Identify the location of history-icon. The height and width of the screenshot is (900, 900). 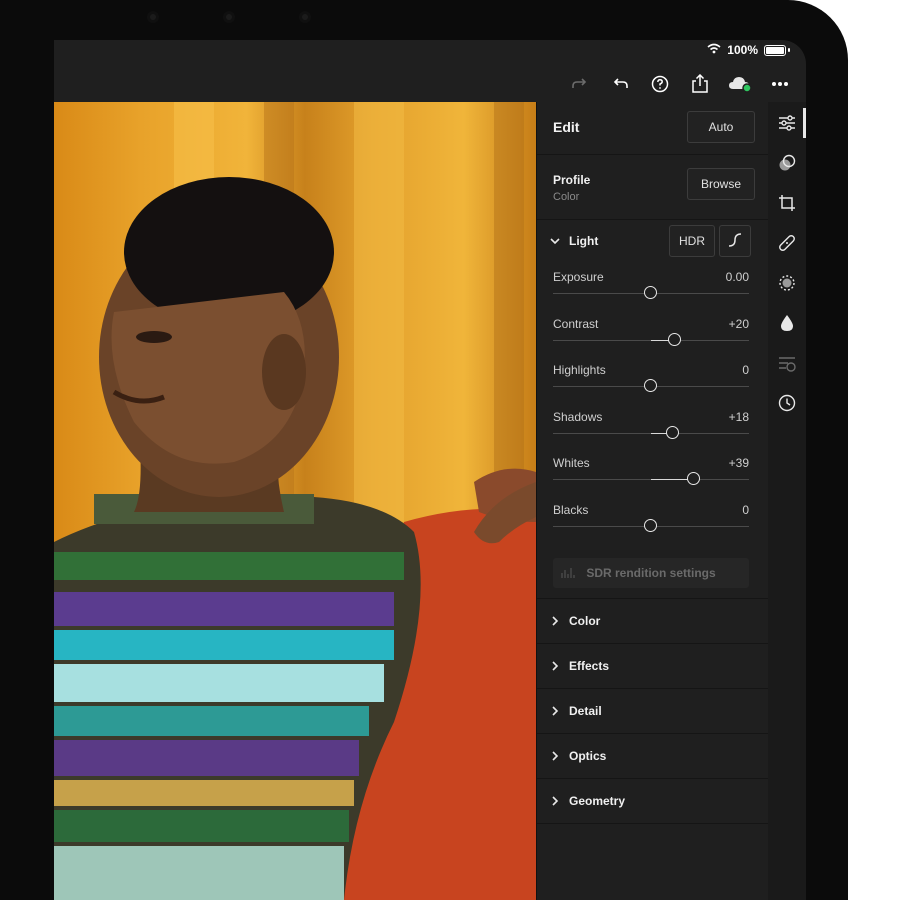
(787, 403).